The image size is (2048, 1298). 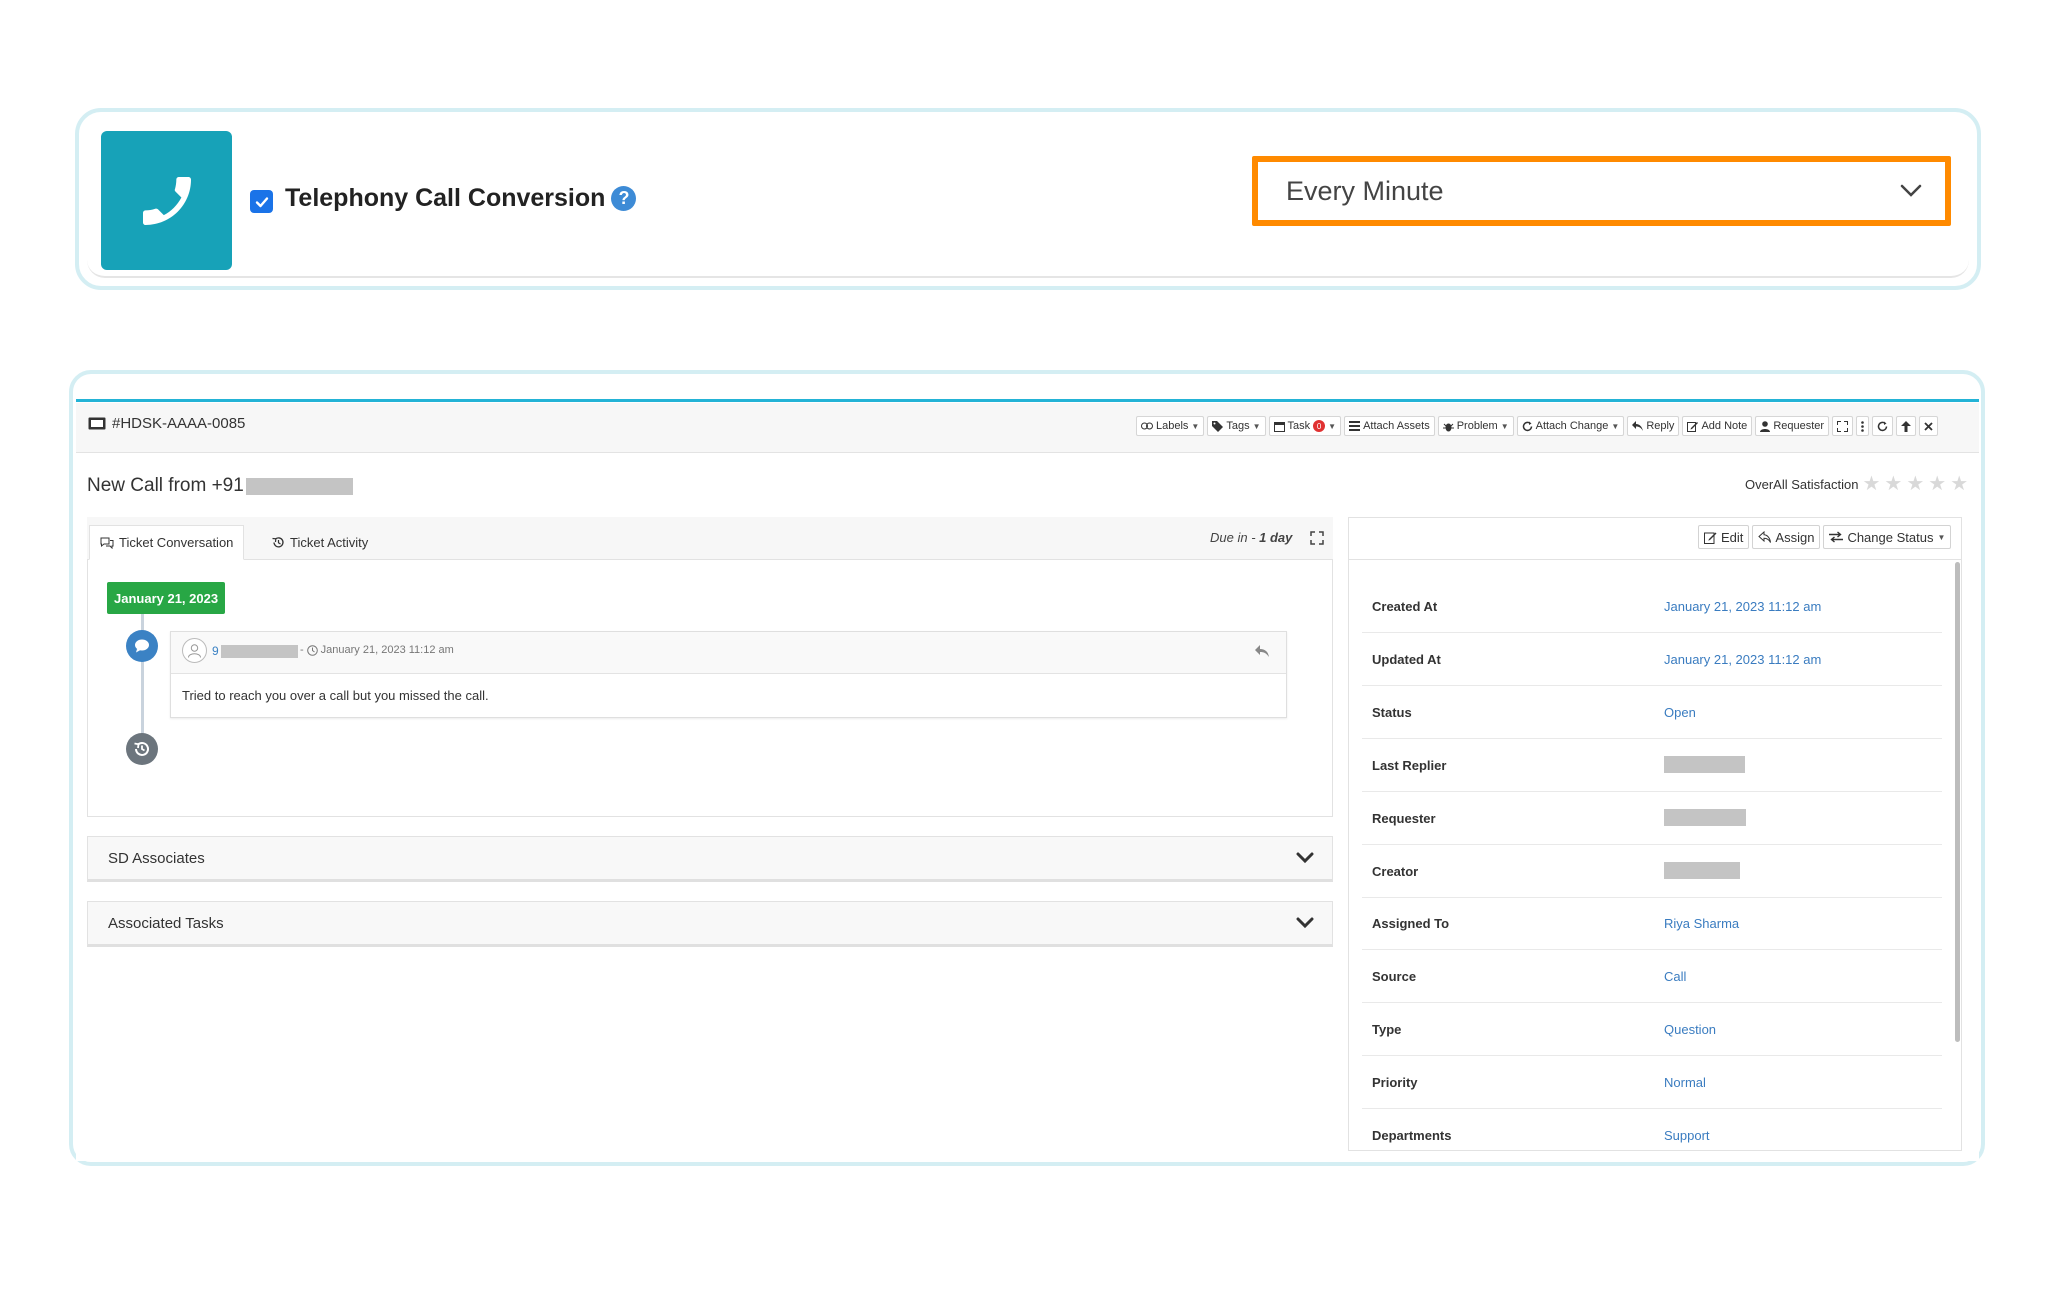 I want to click on detail-label: Status, so click(x=1392, y=712).